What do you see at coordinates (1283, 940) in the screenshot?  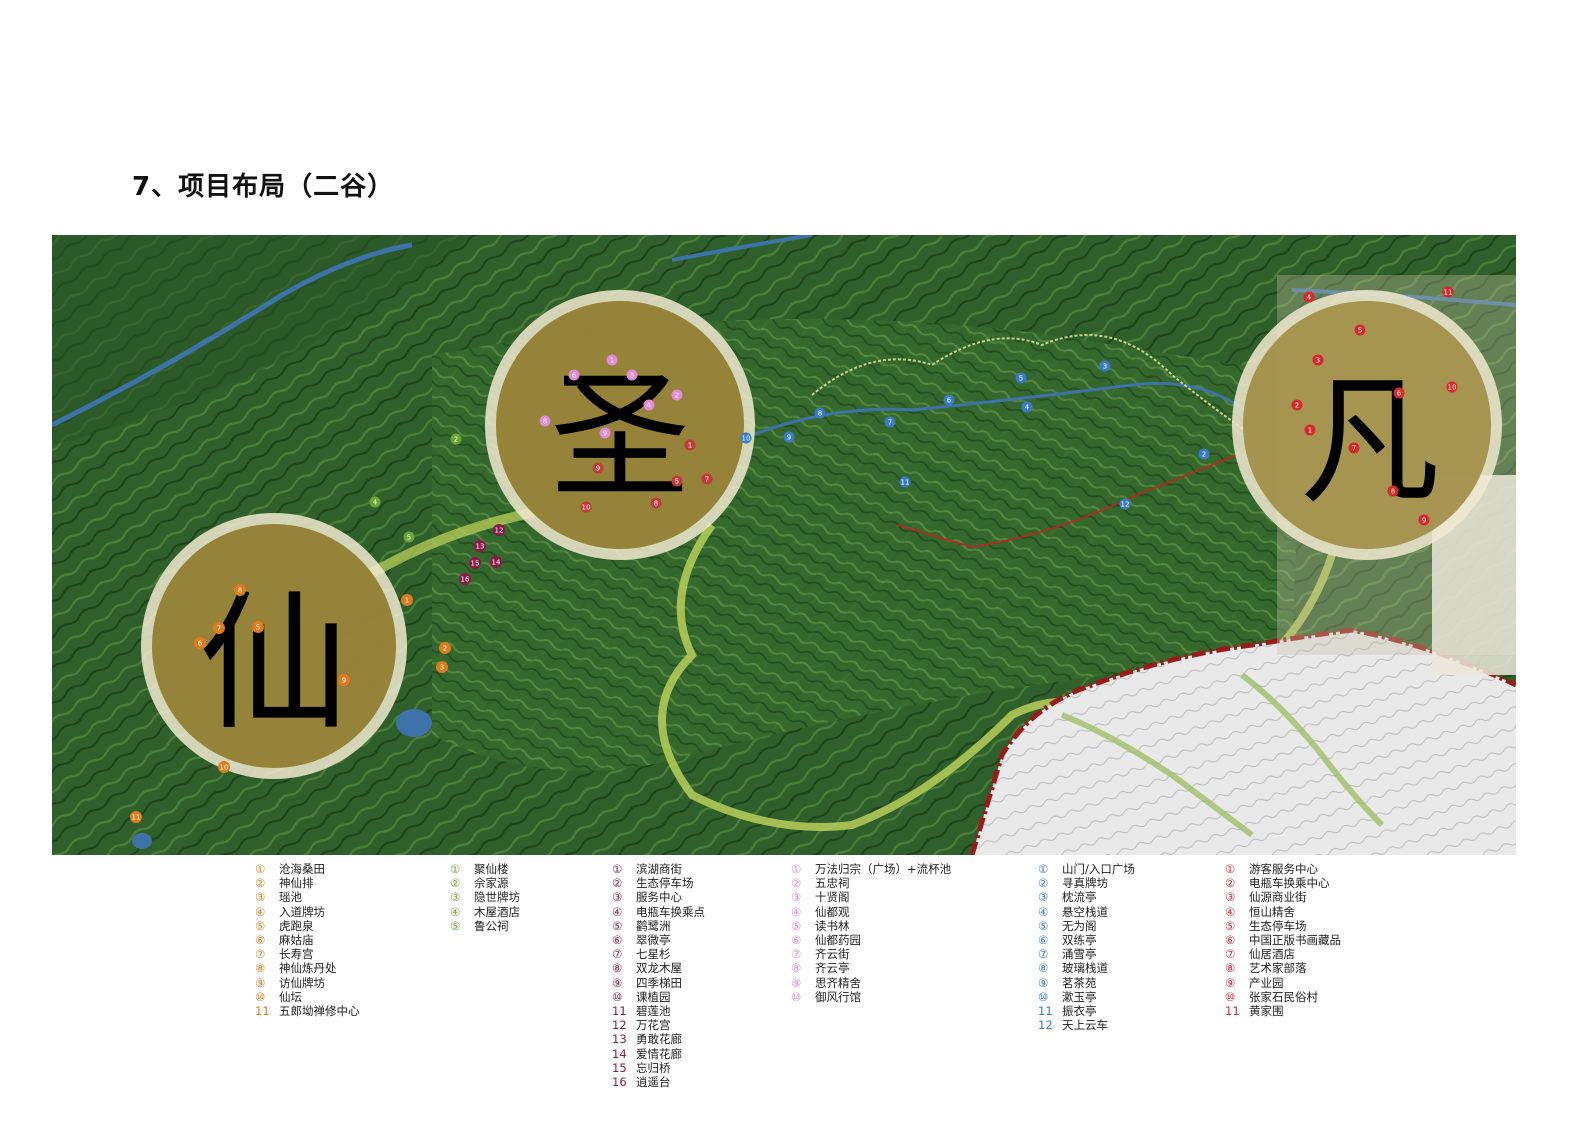 I see `legend-item: ⑥ 中国正版书画藏品` at bounding box center [1283, 940].